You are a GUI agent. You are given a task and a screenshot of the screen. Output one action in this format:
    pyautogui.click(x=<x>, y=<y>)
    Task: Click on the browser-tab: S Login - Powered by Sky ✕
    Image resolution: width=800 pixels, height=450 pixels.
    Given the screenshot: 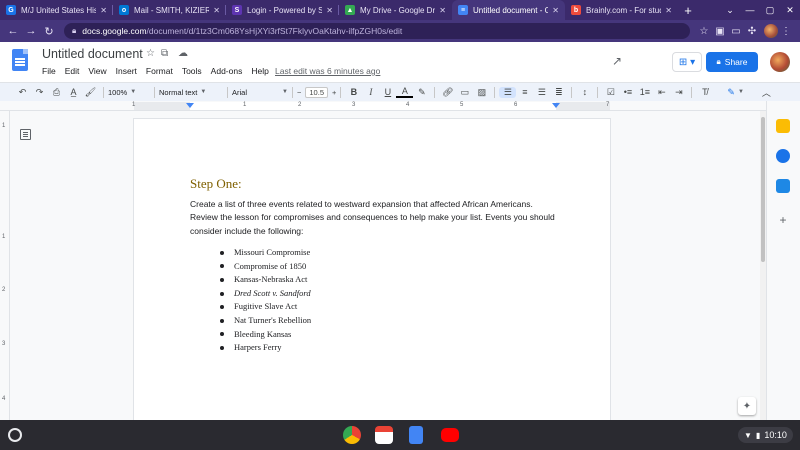 What is the action you would take?
    pyautogui.click(x=282, y=10)
    